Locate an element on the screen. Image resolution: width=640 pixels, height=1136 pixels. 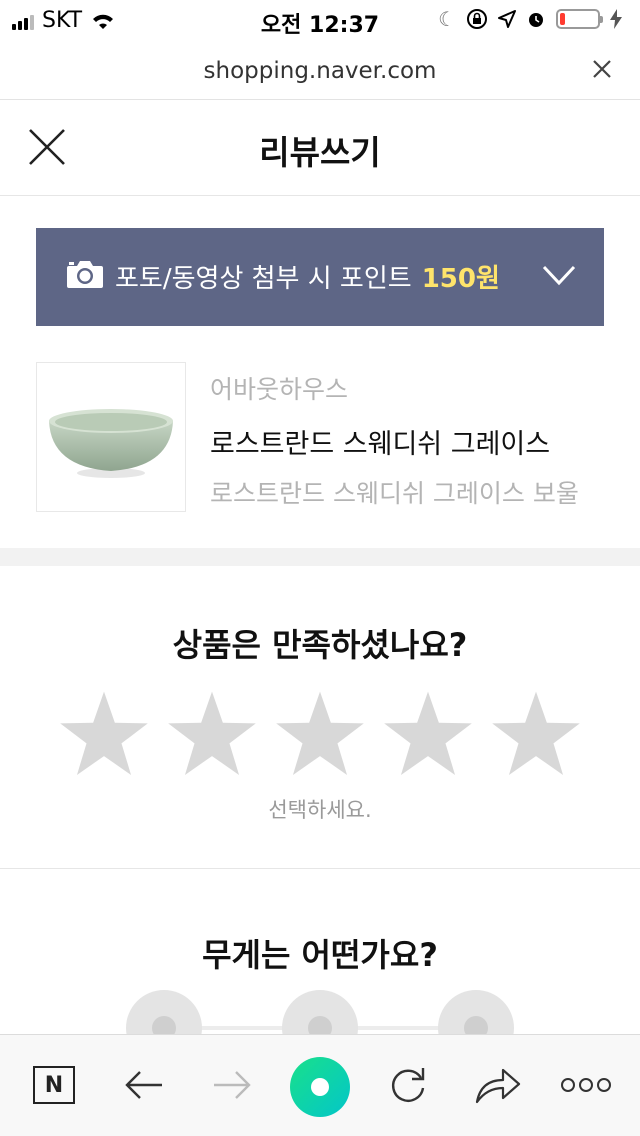
banner-text: 포토/동영상 첨부 시 포인트 150원 is located at coordinates (307, 276).